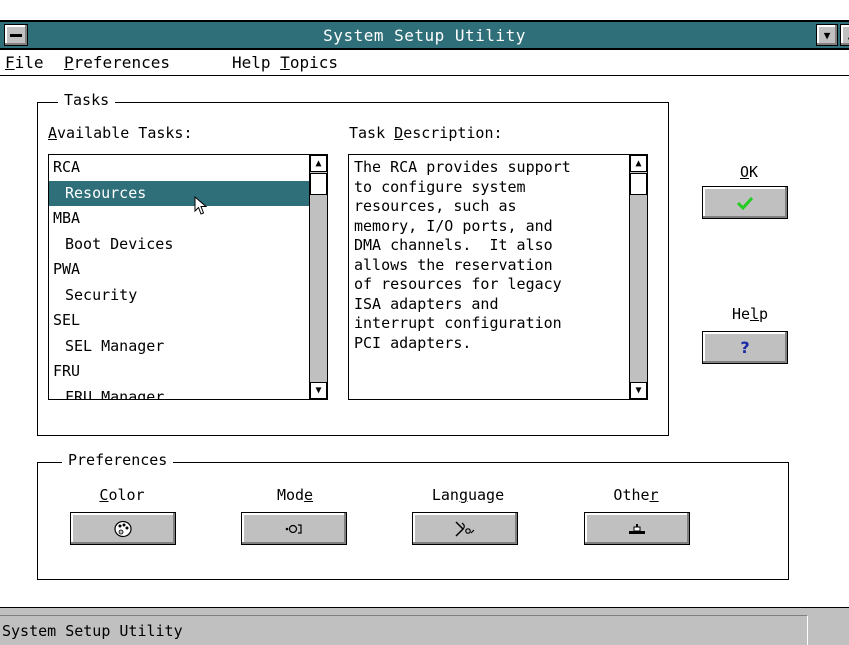 The image size is (849, 645). Describe the element at coordinates (749, 172) in the screenshot. I see `ok-label: OK` at that location.